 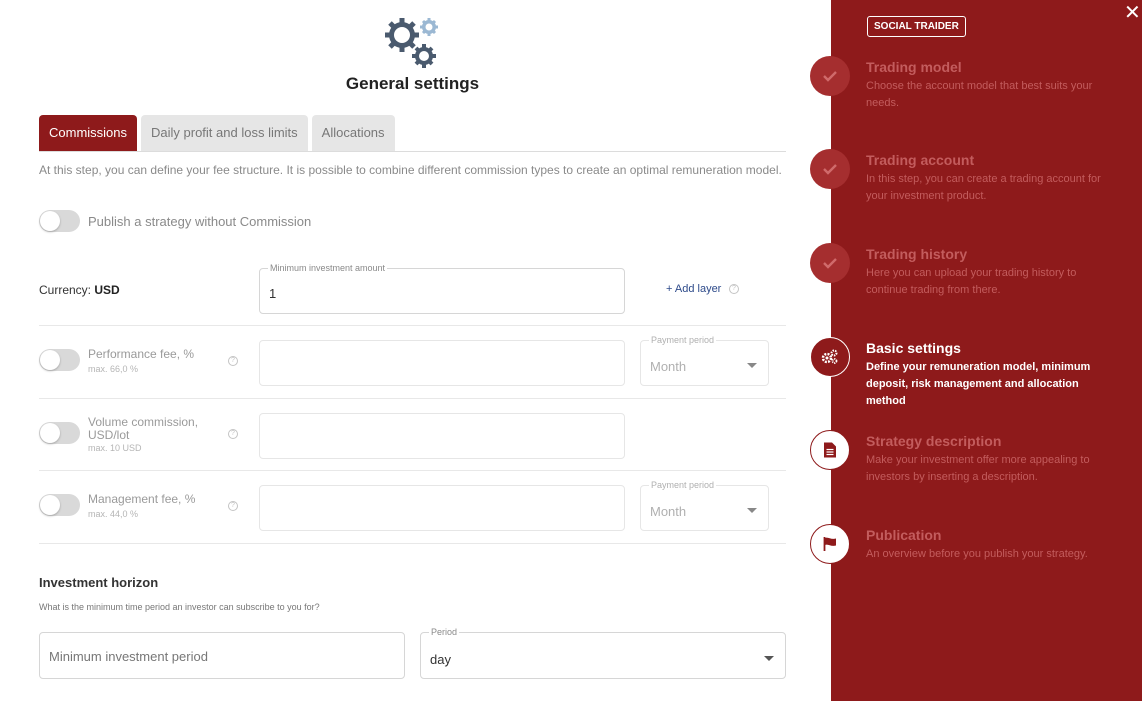 What do you see at coordinates (65, 290) in the screenshot?
I see `currency-label: Currency:` at bounding box center [65, 290].